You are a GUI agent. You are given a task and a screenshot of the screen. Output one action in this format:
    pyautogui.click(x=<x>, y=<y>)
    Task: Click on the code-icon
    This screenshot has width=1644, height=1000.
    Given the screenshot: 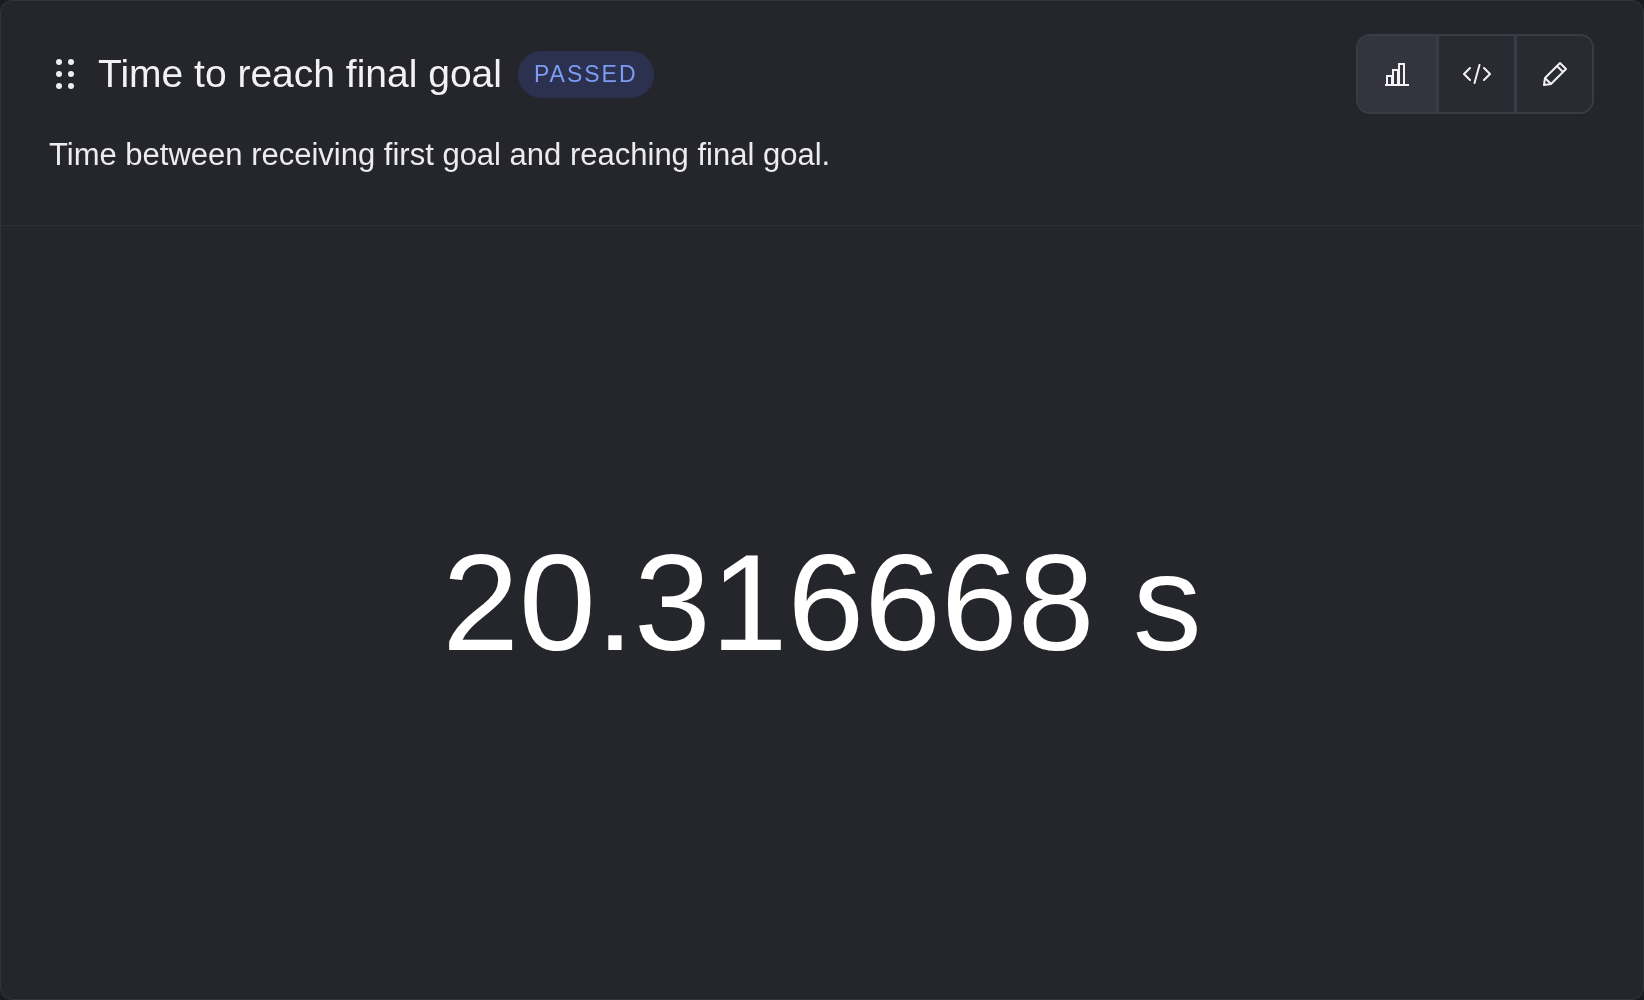 What is the action you would take?
    pyautogui.click(x=1476, y=74)
    